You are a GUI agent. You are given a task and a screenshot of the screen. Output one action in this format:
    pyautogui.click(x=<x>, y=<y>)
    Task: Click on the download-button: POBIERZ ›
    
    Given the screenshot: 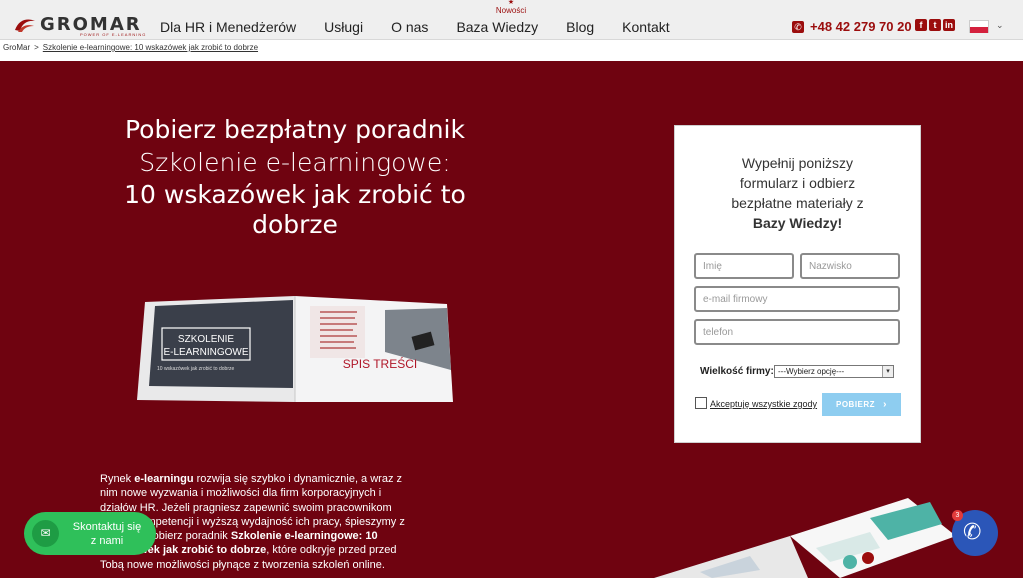 What is the action you would take?
    pyautogui.click(x=861, y=404)
    